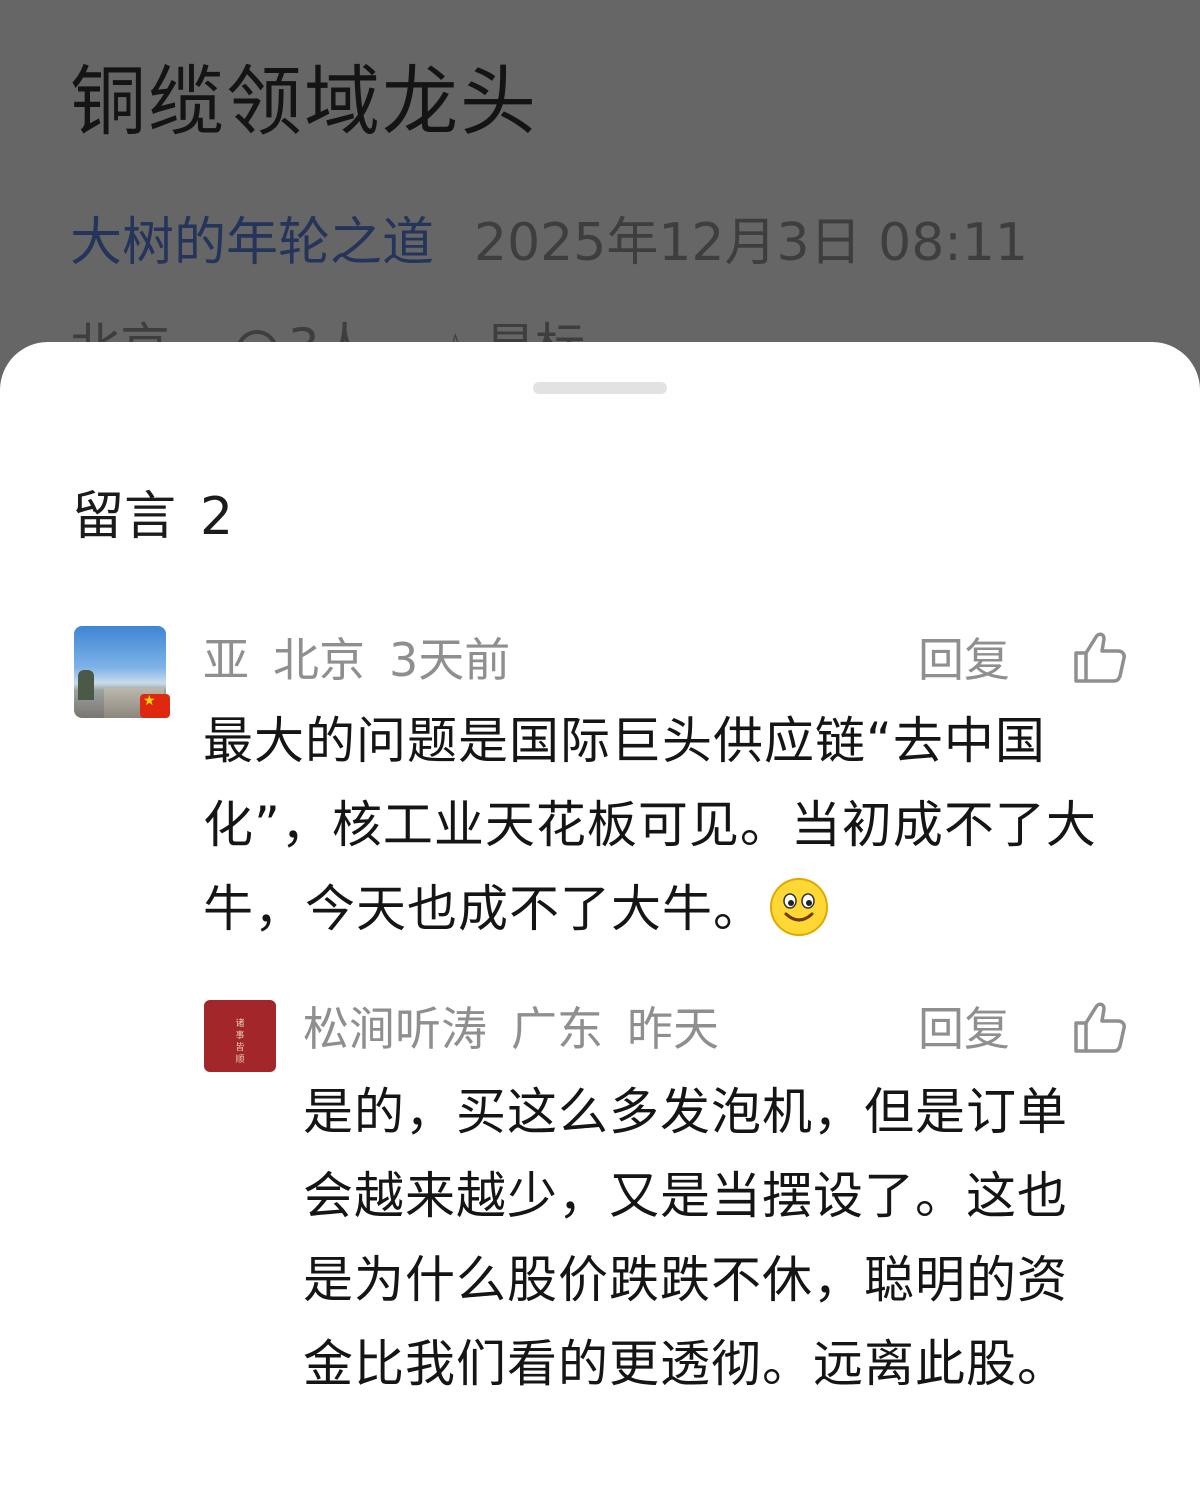 Image resolution: width=1200 pixels, height=1497 pixels. I want to click on article-title: 铜缆领域龙头, so click(304, 101).